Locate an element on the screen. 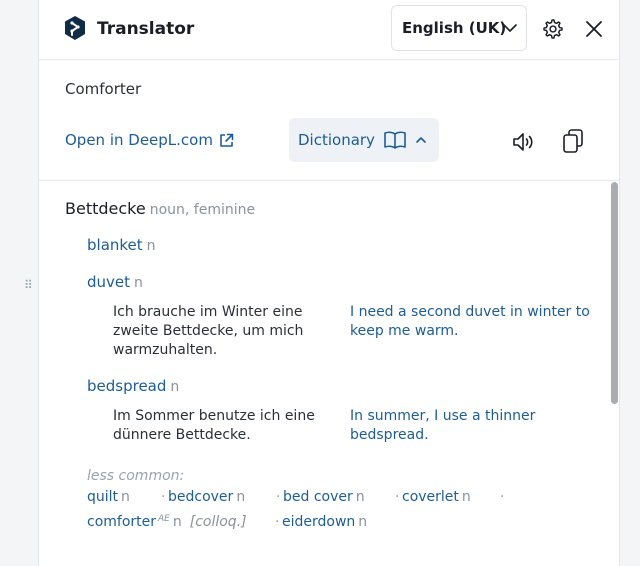 This screenshot has width=640, height=566. less-common-label: less common: is located at coordinates (136, 476).